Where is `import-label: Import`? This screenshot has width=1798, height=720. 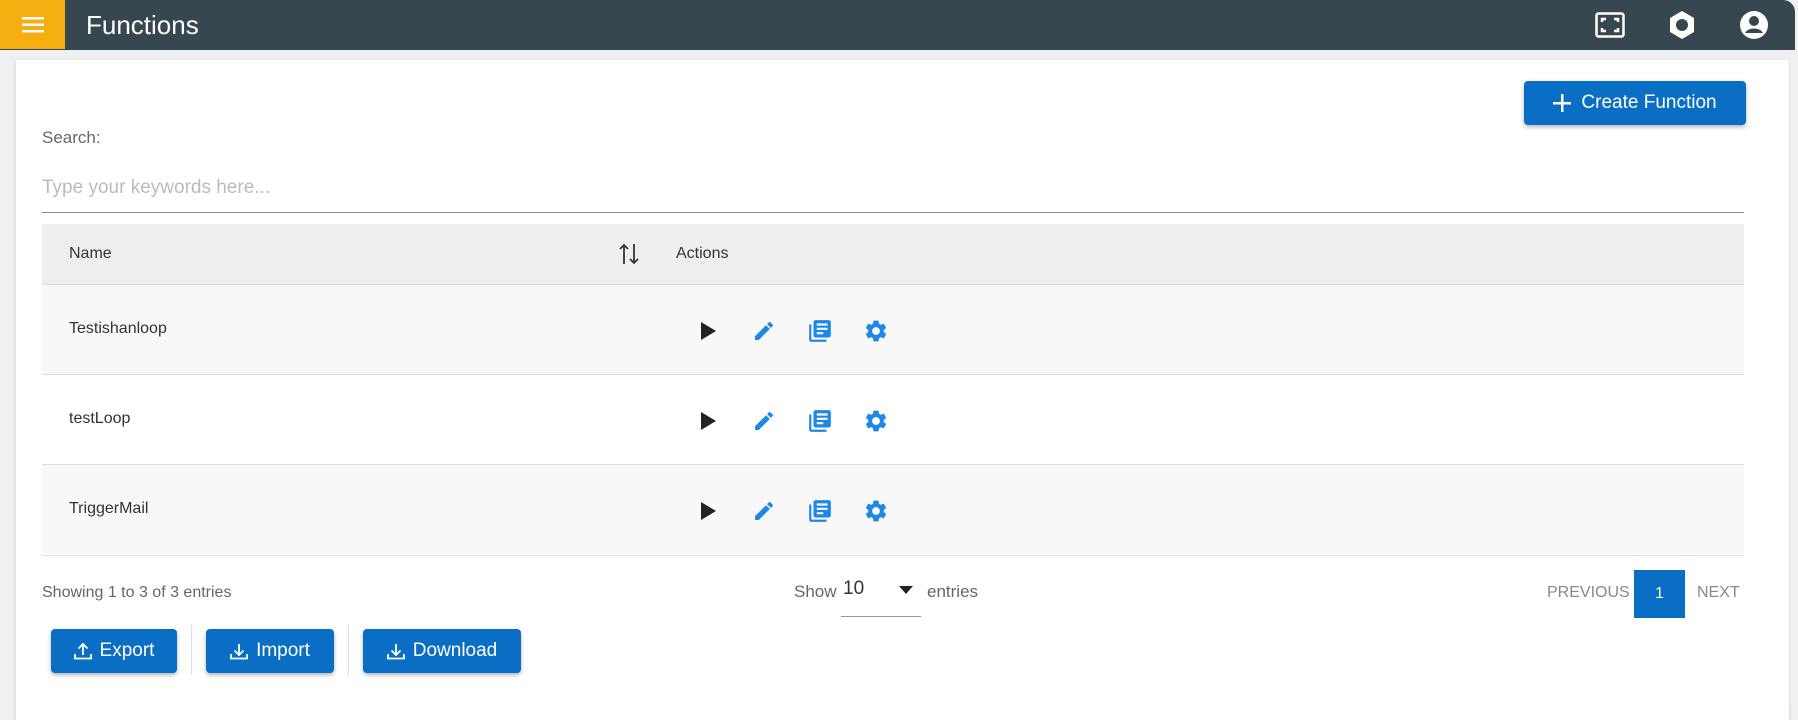 import-label: Import is located at coordinates (283, 650).